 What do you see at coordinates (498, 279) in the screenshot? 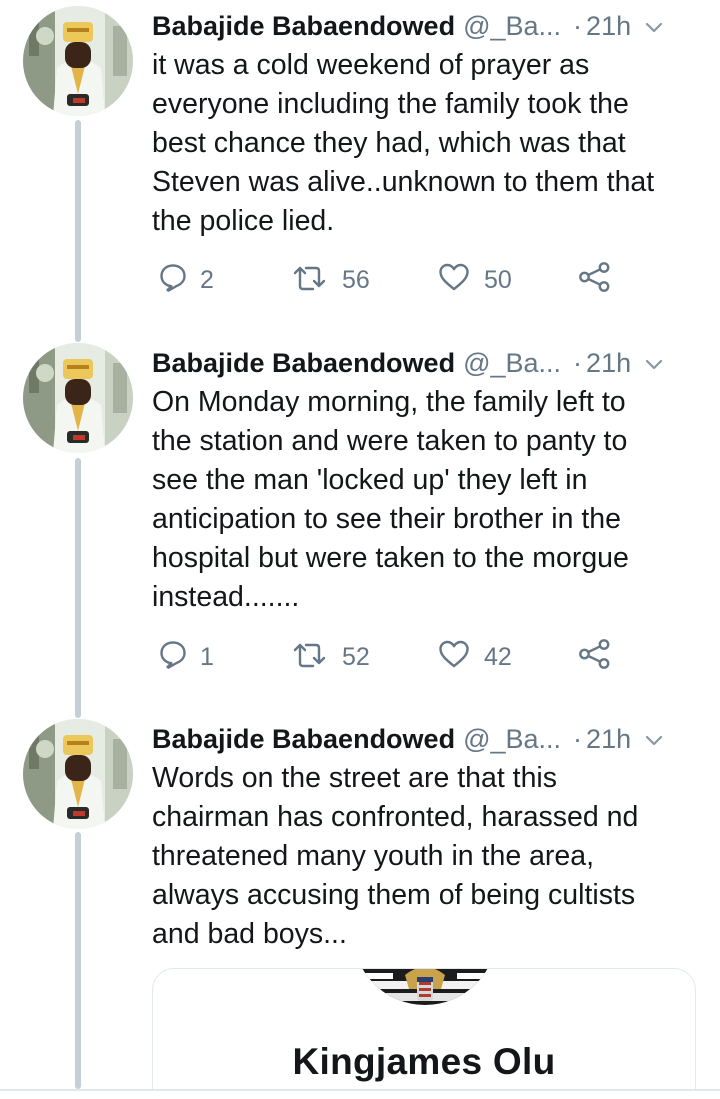
I see `like-count: 50` at bounding box center [498, 279].